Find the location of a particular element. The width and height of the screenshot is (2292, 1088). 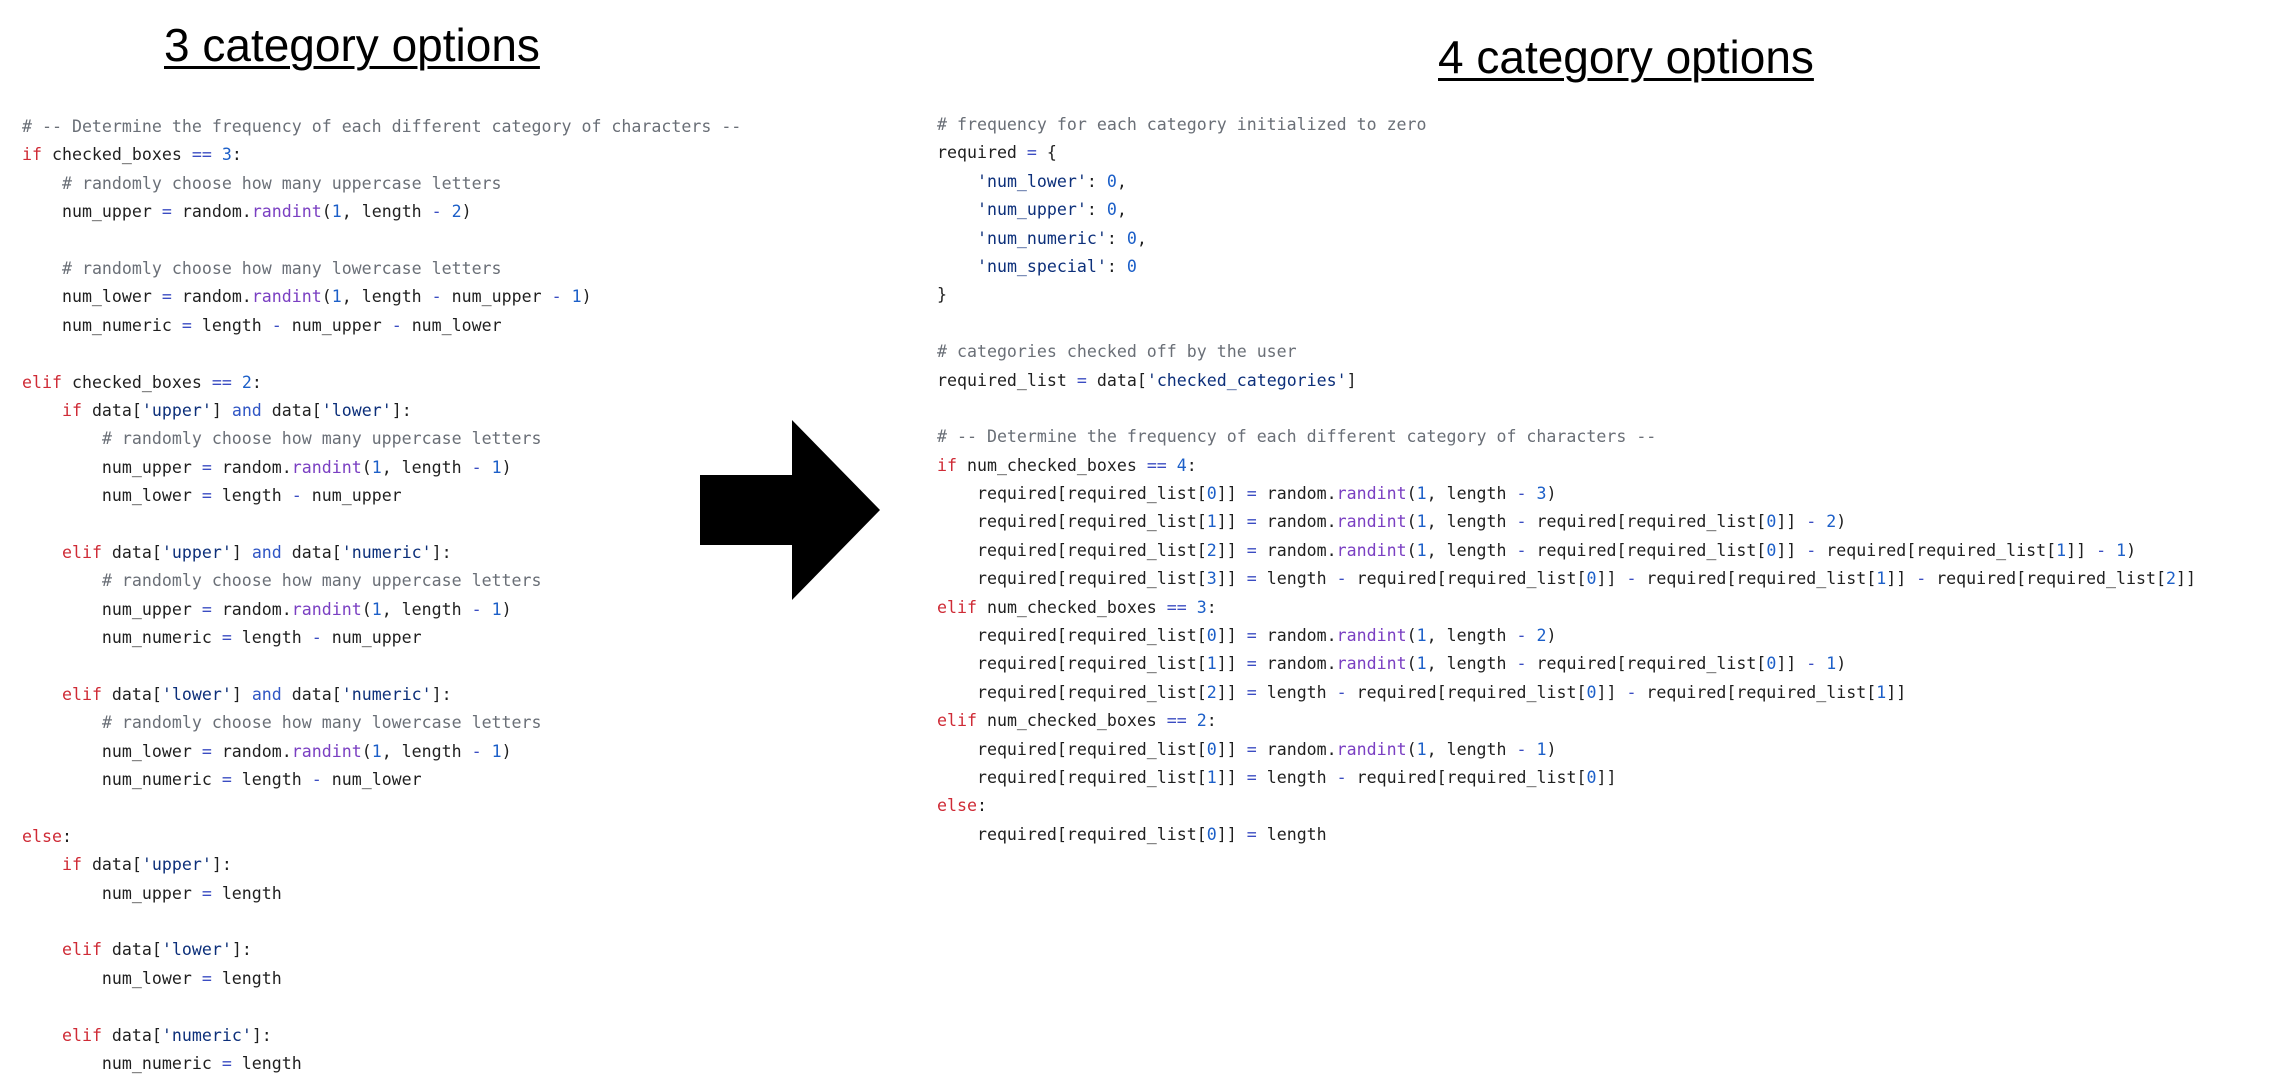

code-text: num_numeric is located at coordinates (122, 779).